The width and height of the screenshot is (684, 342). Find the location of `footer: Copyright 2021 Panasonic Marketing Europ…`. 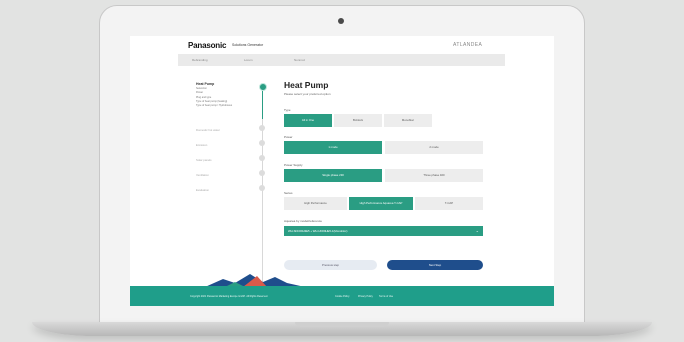

footer: Copyright 2021 Panasonic Marketing Europ… is located at coordinates (342, 296).